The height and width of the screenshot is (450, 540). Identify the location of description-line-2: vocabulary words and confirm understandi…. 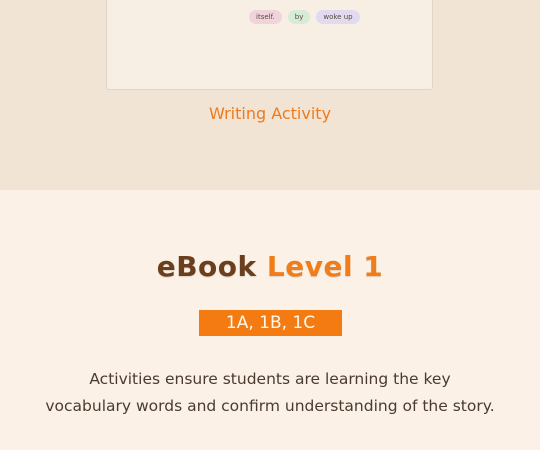
(270, 406).